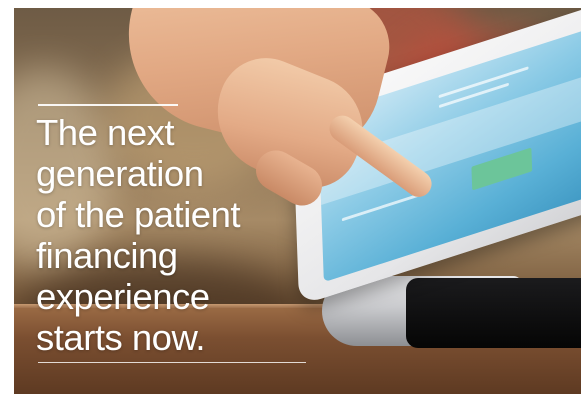 The image size is (585, 402). I want to click on headline-line: generation, so click(120, 173).